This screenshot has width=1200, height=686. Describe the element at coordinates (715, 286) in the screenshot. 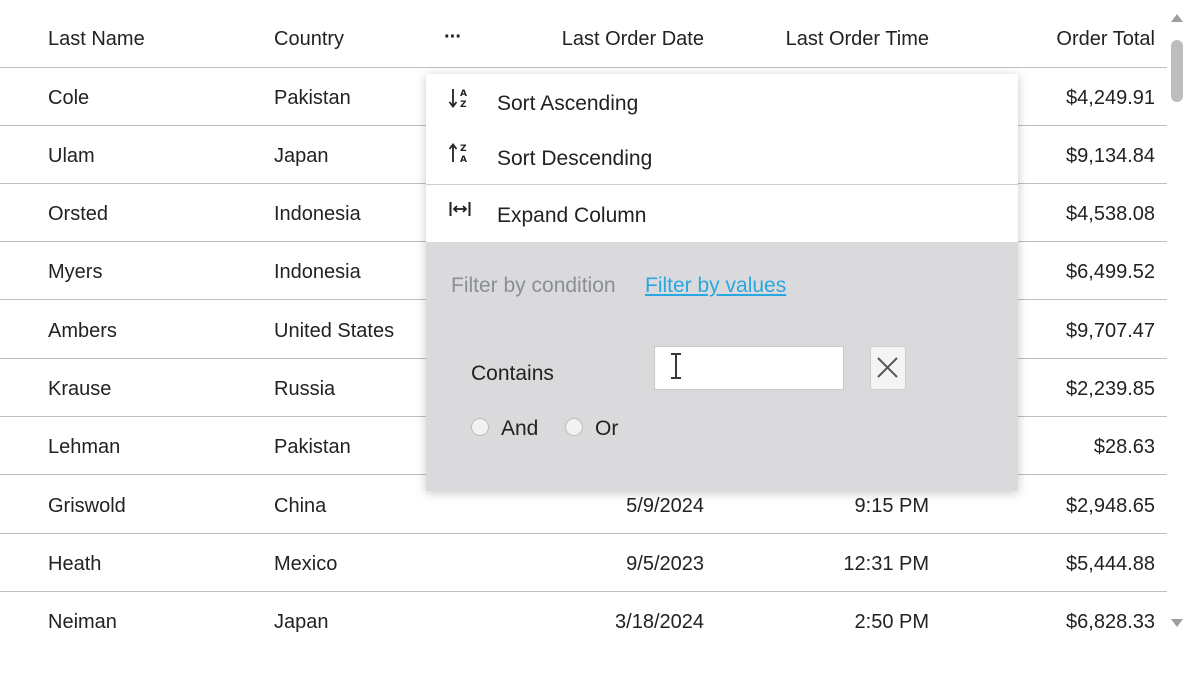

I see `tab-filter-by-values: Filter by values` at that location.